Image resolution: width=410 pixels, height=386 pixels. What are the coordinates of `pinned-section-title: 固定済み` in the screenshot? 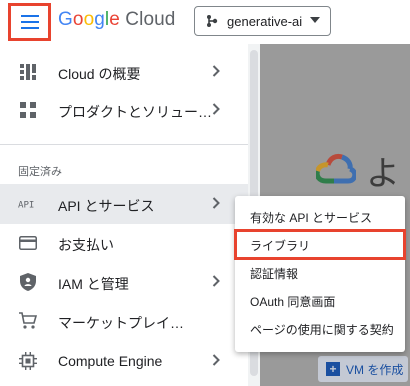 It's located at (40, 172).